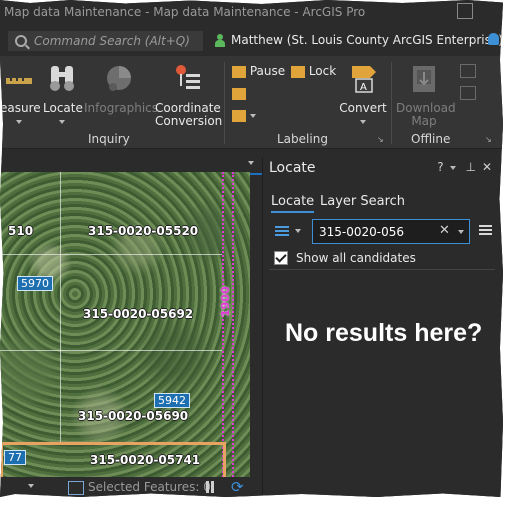 The height and width of the screenshot is (510, 521). I want to click on labeling-group-label: Labeling, so click(302, 139).